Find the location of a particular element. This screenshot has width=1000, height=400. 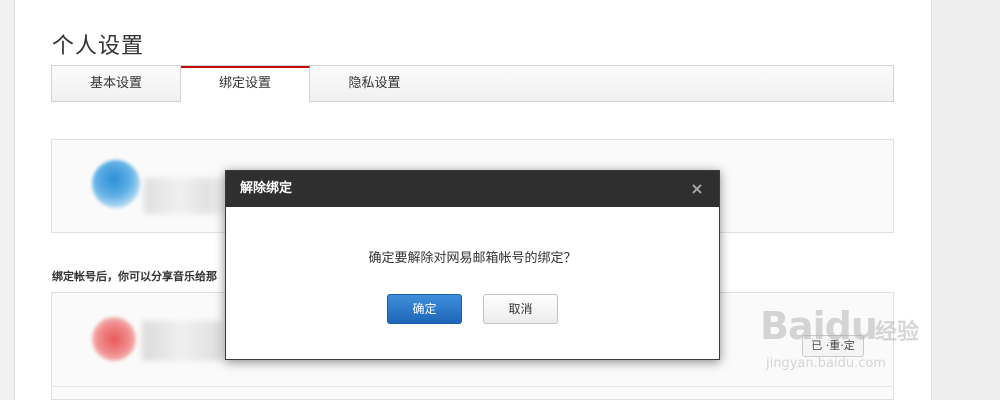

confirm-button: 确定 is located at coordinates (424, 309).